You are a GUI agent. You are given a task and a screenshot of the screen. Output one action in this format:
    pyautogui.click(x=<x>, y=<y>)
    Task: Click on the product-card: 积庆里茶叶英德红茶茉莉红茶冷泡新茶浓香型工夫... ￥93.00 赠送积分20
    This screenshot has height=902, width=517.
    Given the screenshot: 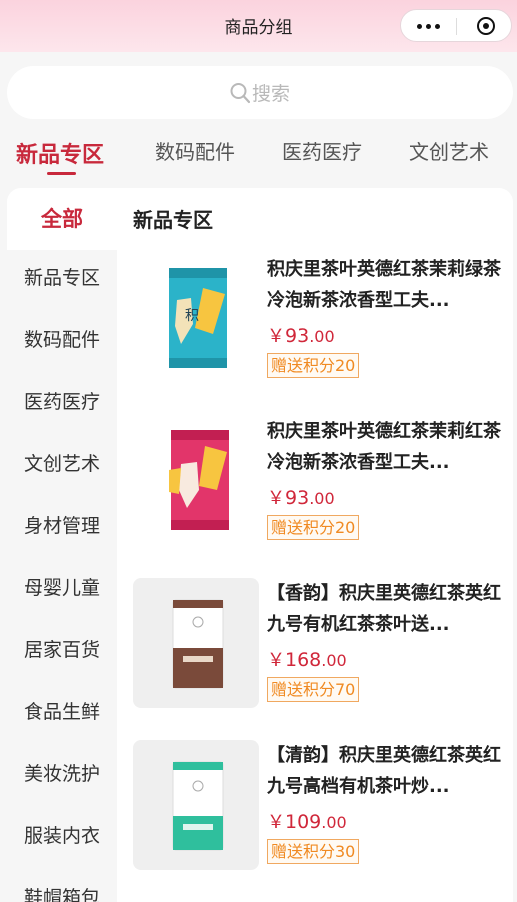 What is the action you would take?
    pyautogui.click(x=319, y=482)
    